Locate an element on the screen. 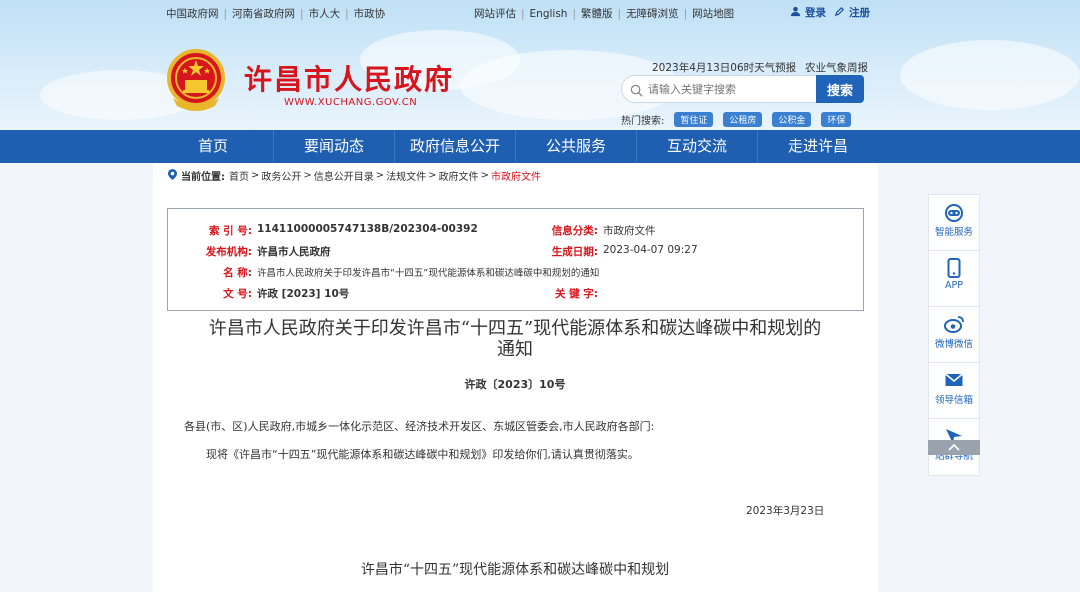 This screenshot has width=1080, height=592. edit-icon is located at coordinates (839, 13).